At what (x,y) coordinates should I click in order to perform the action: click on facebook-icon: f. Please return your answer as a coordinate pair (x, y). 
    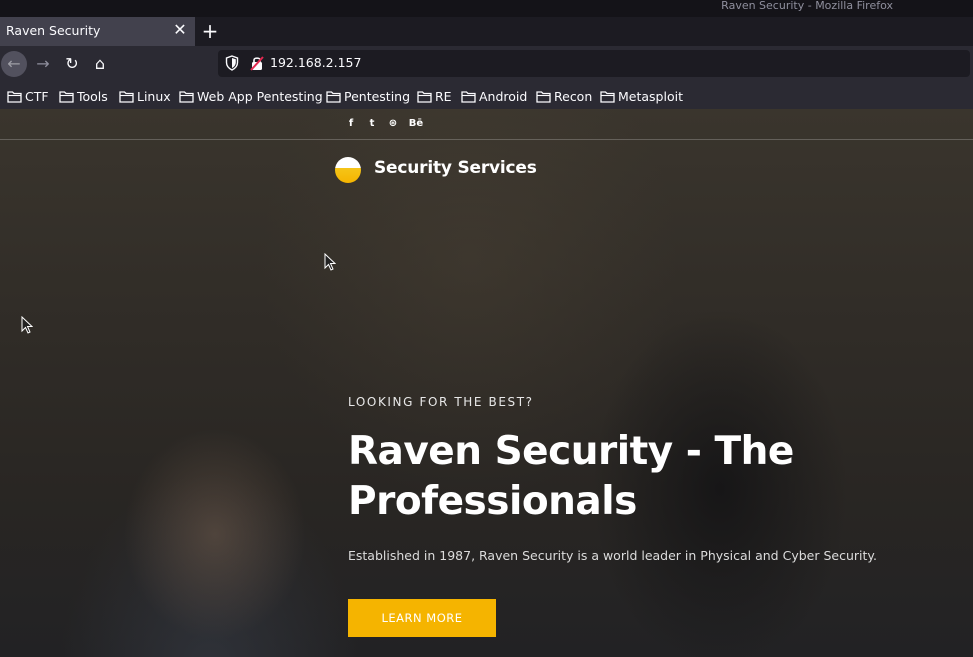
    Looking at the image, I should click on (351, 124).